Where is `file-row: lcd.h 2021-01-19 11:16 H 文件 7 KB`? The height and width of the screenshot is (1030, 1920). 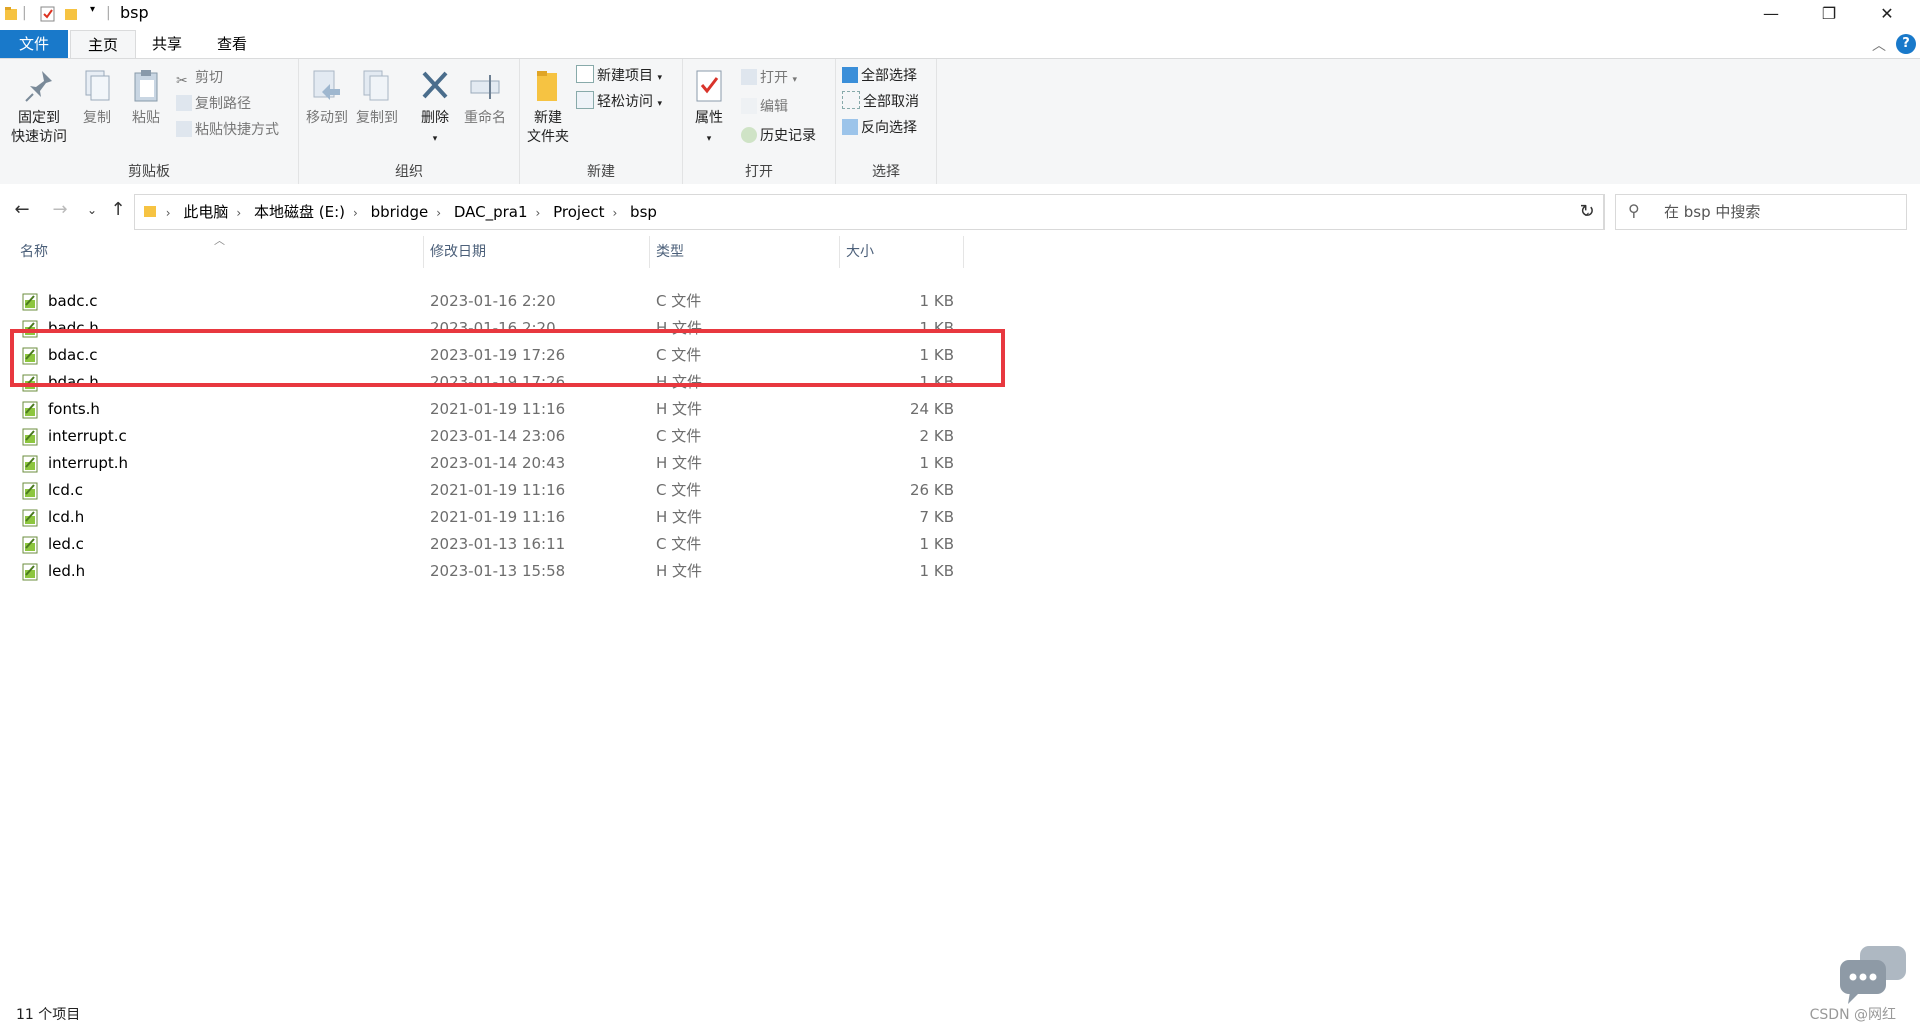 file-row: lcd.h 2021-01-19 11:16 H 文件 7 KB is located at coordinates (492, 517).